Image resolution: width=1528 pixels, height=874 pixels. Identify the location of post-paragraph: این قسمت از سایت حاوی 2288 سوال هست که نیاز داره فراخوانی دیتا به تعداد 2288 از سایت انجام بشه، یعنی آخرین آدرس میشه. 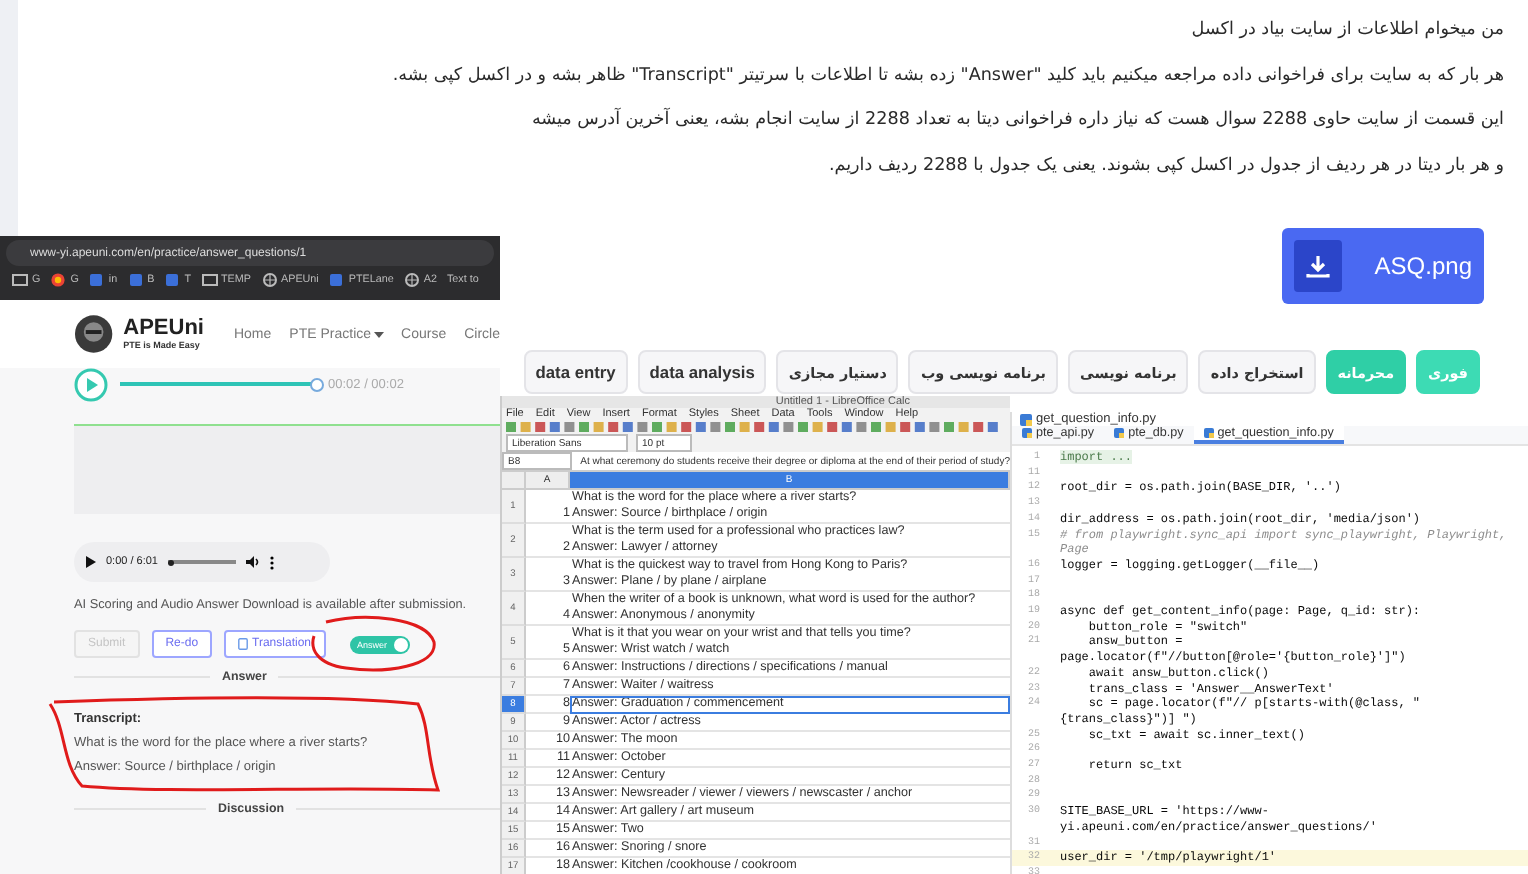
(1016, 119).